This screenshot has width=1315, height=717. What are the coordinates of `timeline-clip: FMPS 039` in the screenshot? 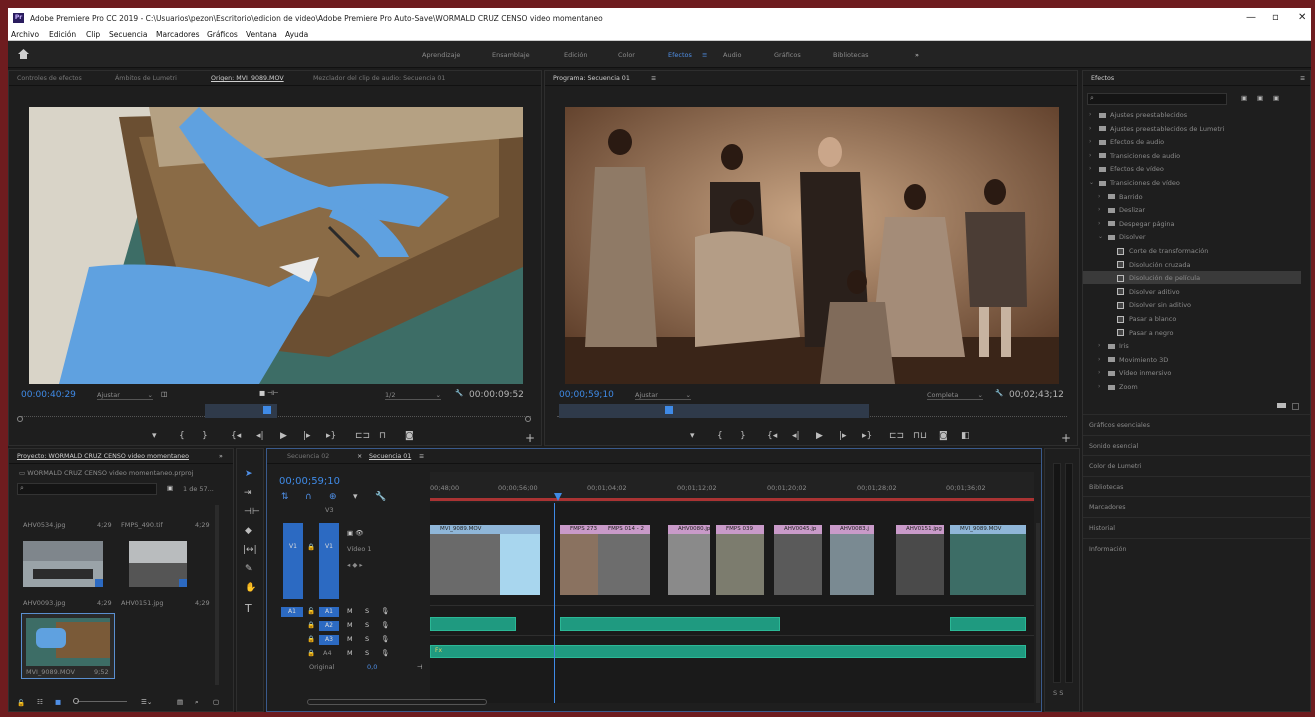 It's located at (740, 560).